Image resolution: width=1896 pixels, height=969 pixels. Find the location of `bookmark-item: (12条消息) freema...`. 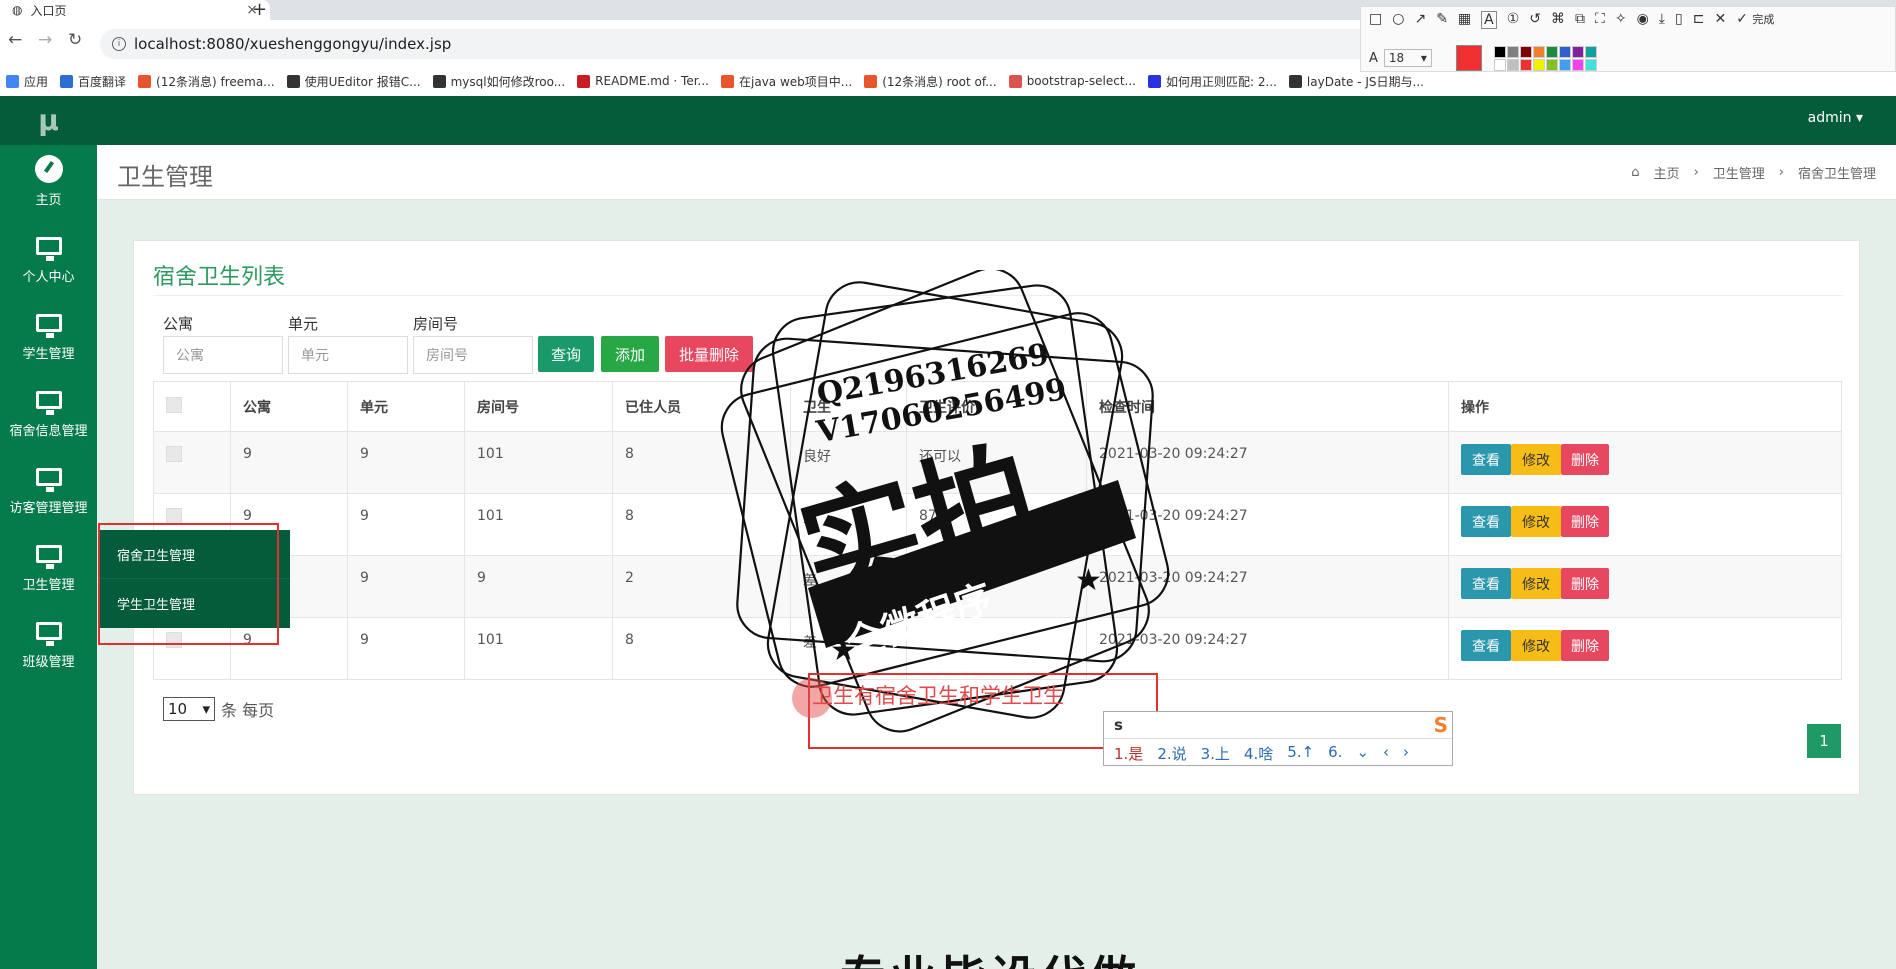

bookmark-item: (12条消息) freema... is located at coordinates (206, 81).